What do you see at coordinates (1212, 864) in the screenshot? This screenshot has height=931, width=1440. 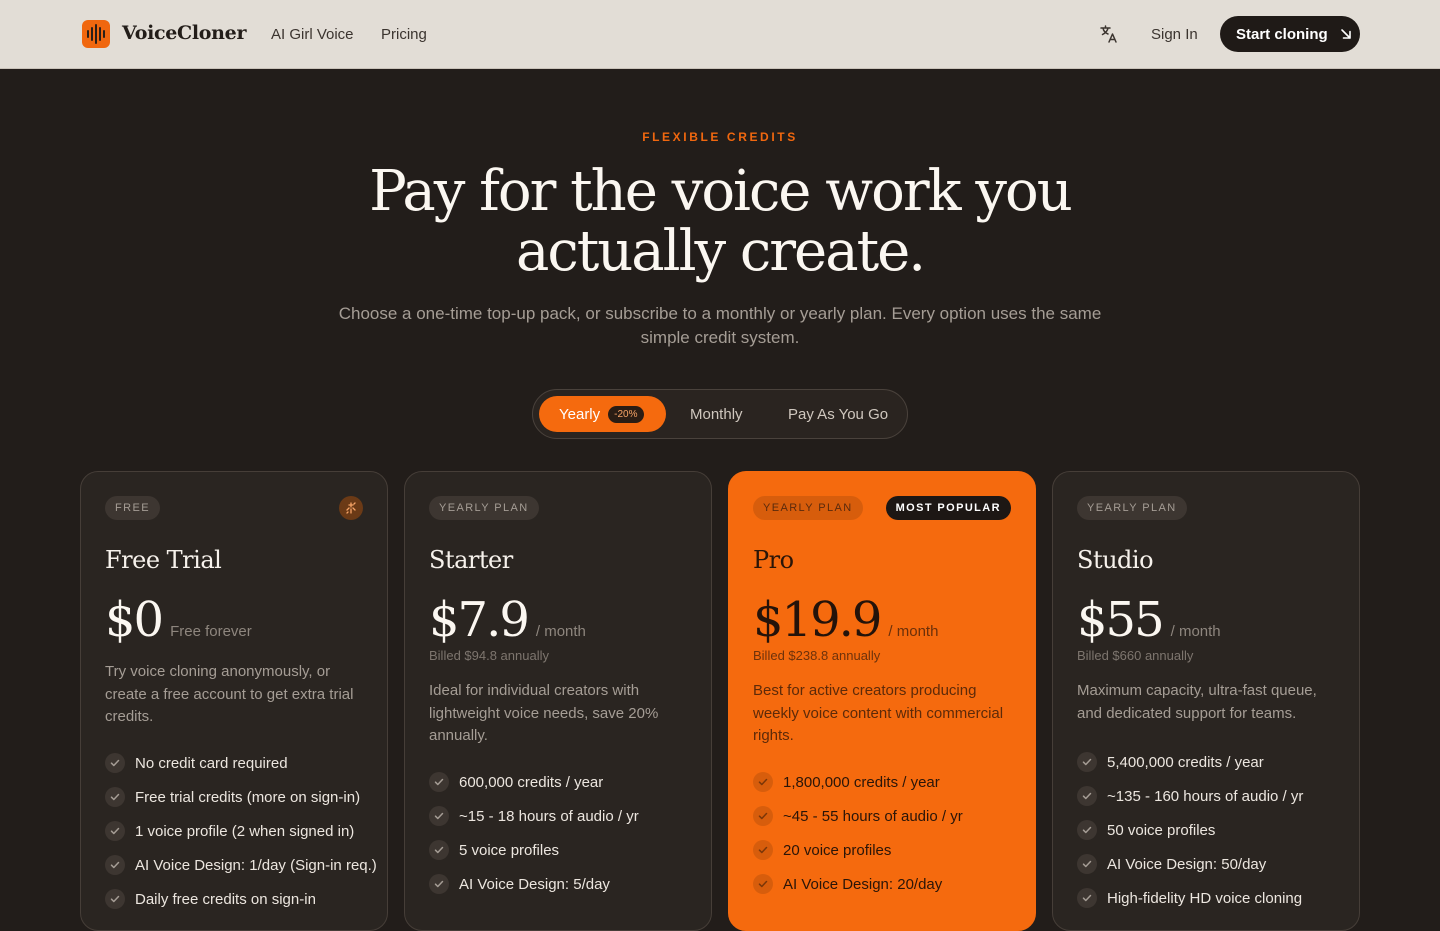 I see `feature-item: AI Voice Design: 50/day` at bounding box center [1212, 864].